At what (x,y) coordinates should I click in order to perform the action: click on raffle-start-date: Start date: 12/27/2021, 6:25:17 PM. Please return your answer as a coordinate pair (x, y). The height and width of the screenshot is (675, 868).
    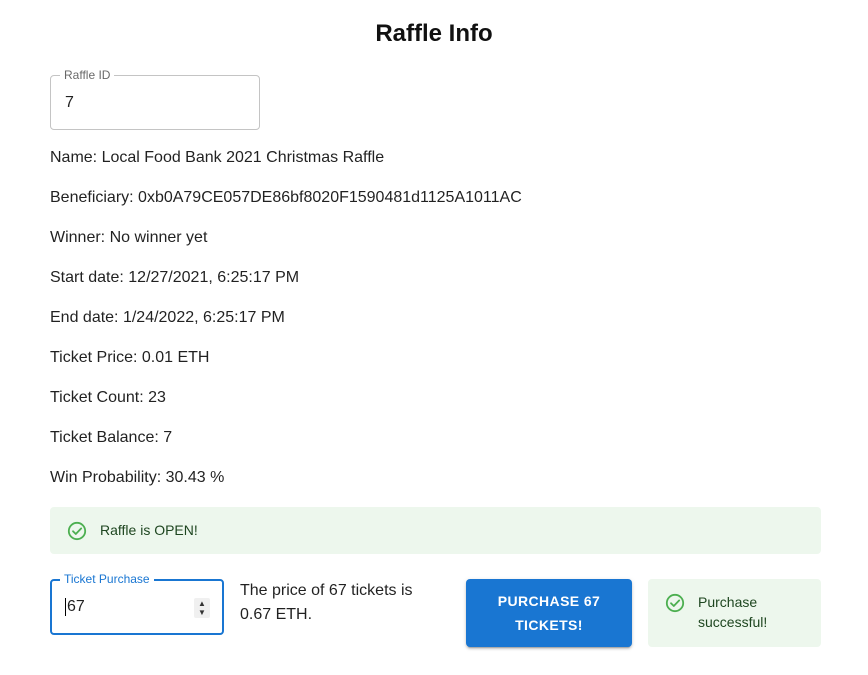
    Looking at the image, I should click on (175, 277).